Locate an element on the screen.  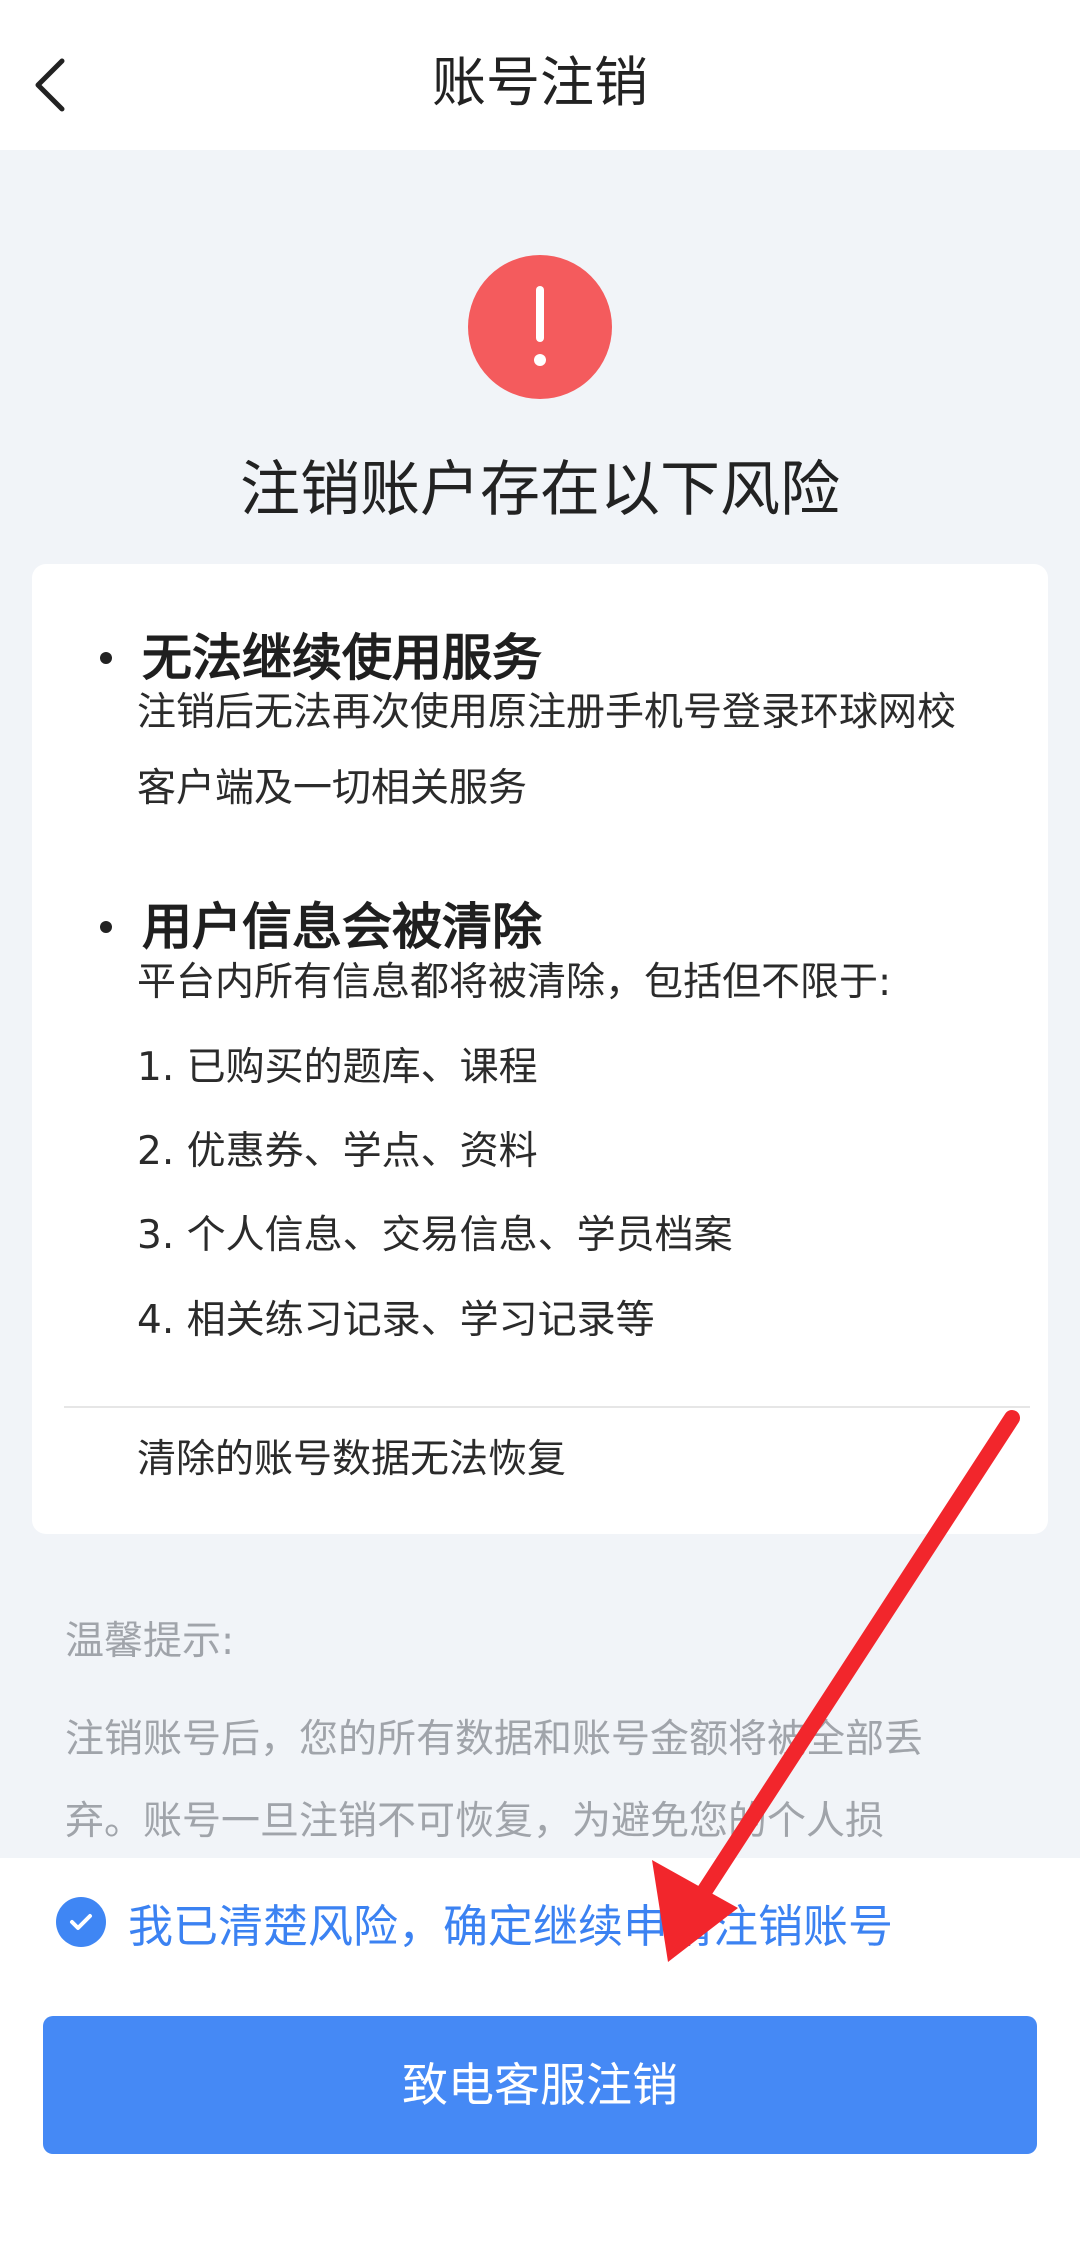
risk-line: 3. 个人信息、交易信息、学员档案 is located at coordinates (435, 1235).